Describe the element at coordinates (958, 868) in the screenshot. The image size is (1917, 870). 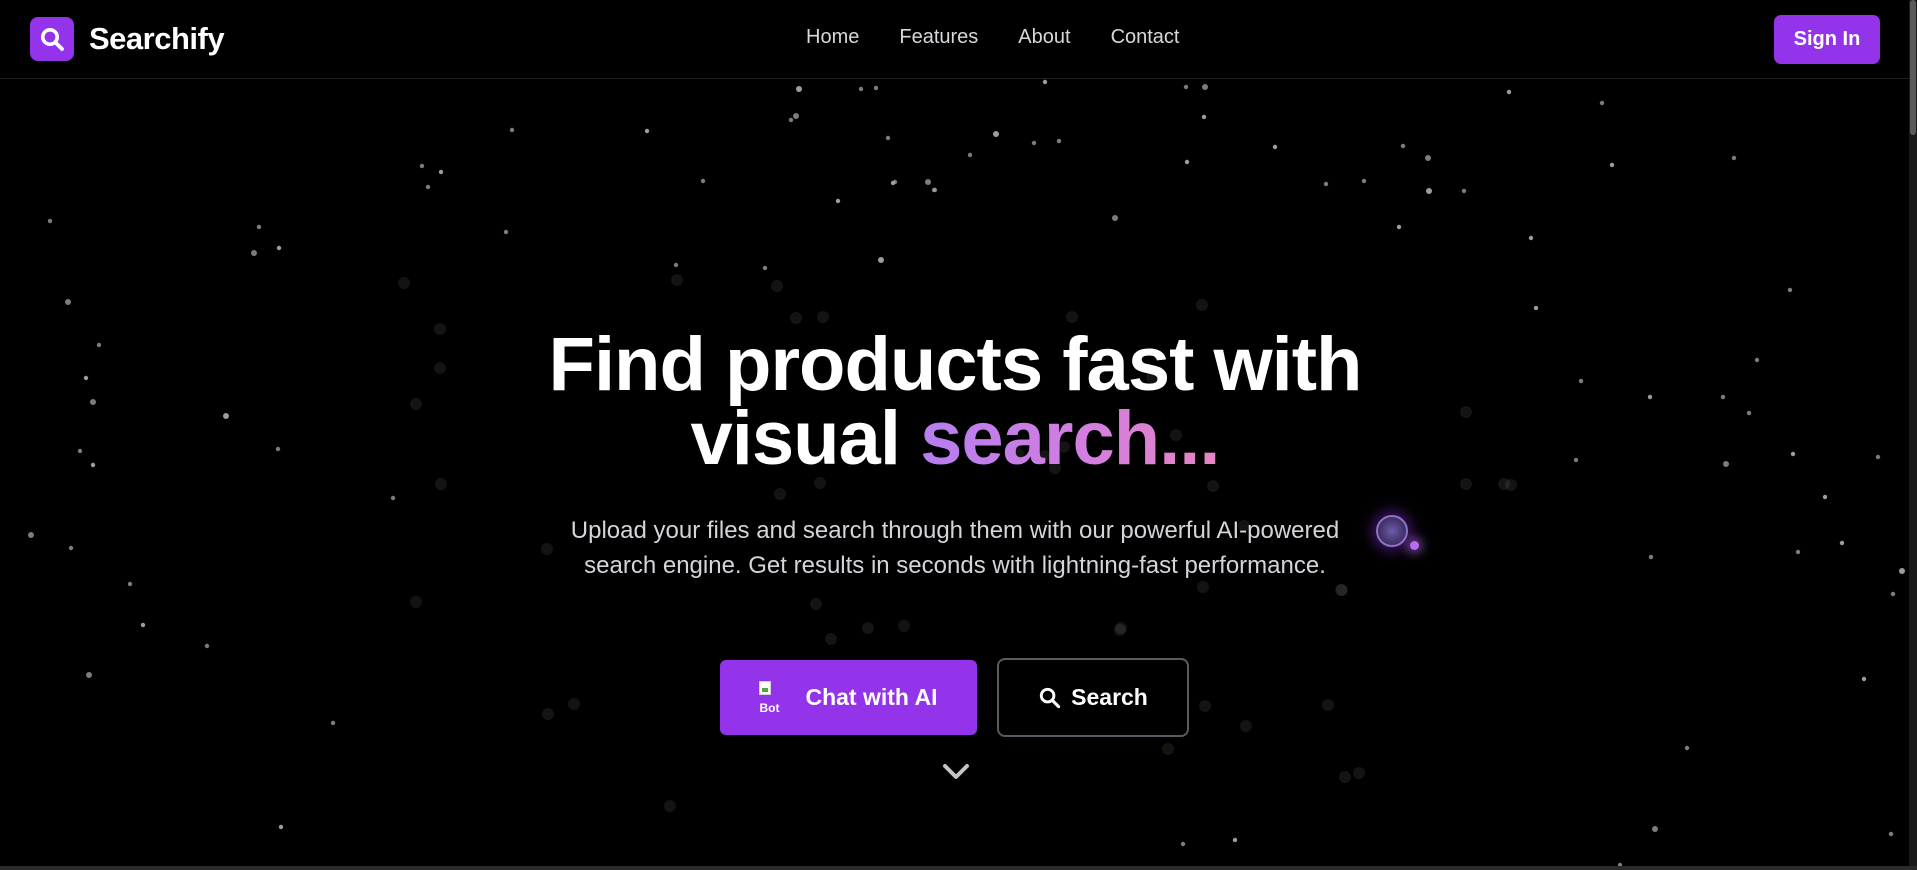
I see `window-bottom-edge` at that location.